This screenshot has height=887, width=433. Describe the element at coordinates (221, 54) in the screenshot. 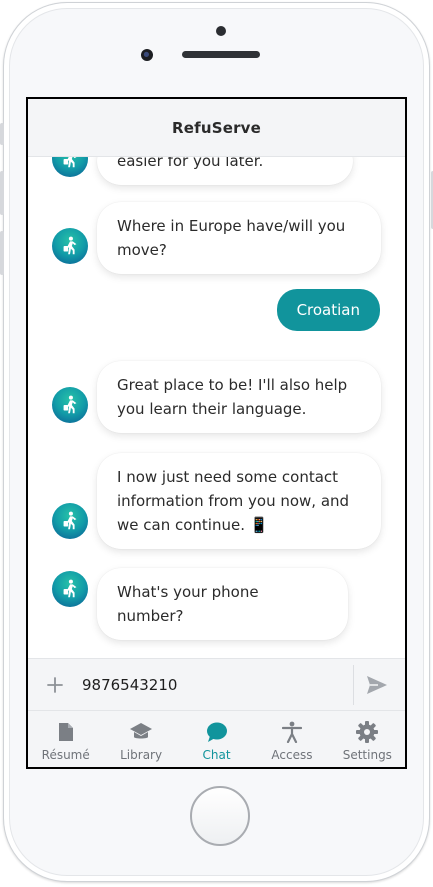

I see `phone-speaker` at that location.